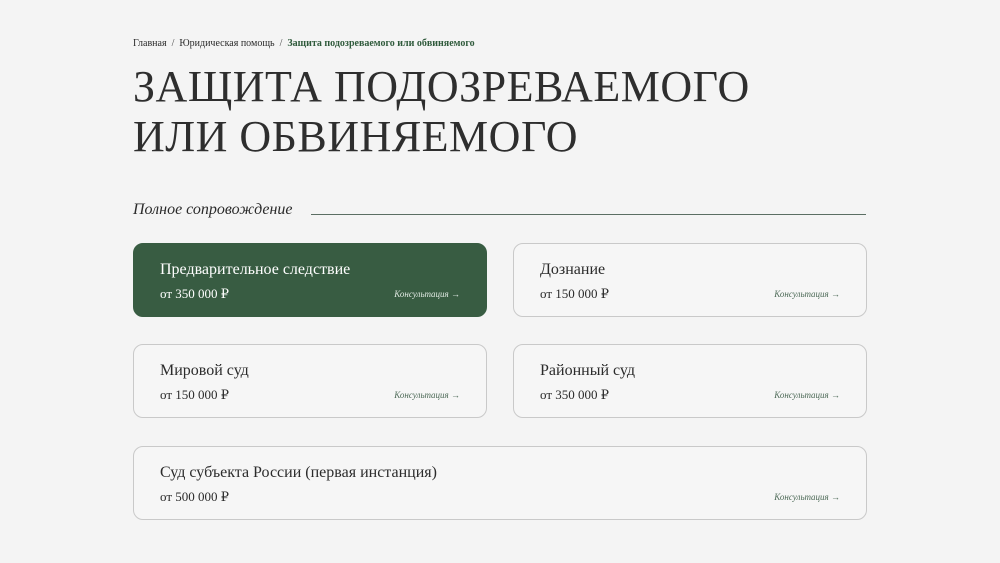 This screenshot has width=1000, height=563. I want to click on section-divider, so click(588, 214).